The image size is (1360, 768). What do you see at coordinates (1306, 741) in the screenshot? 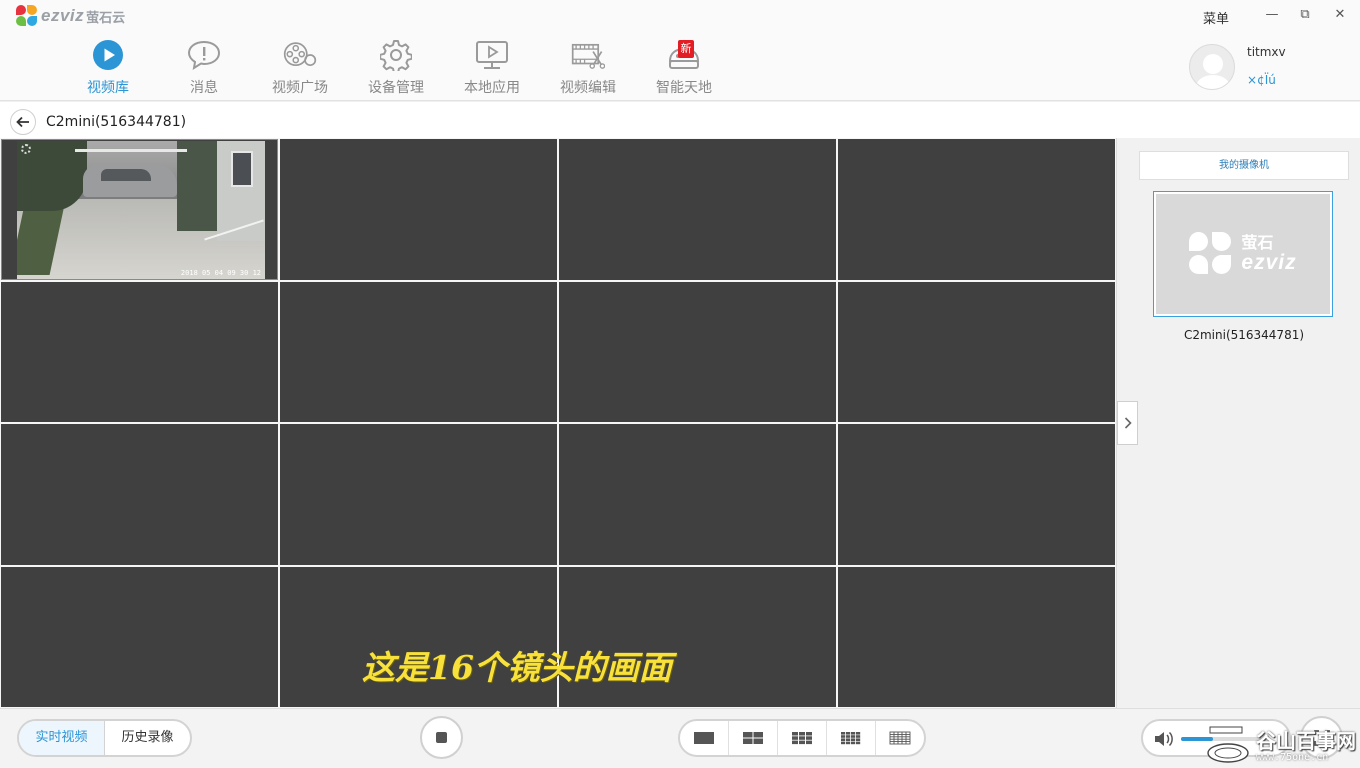
I see `watermark-text: 谷山百事网` at bounding box center [1306, 741].